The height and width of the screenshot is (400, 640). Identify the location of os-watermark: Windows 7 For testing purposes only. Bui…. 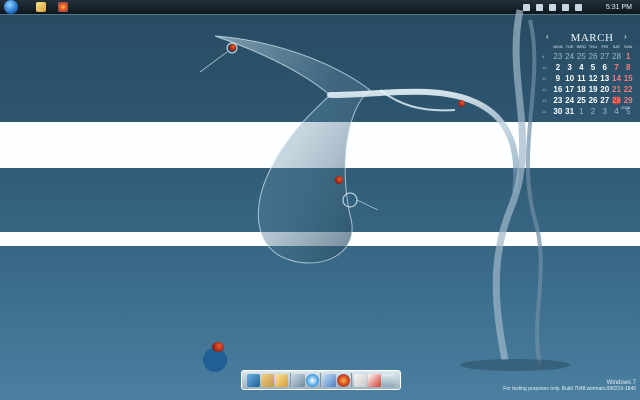
(569, 386).